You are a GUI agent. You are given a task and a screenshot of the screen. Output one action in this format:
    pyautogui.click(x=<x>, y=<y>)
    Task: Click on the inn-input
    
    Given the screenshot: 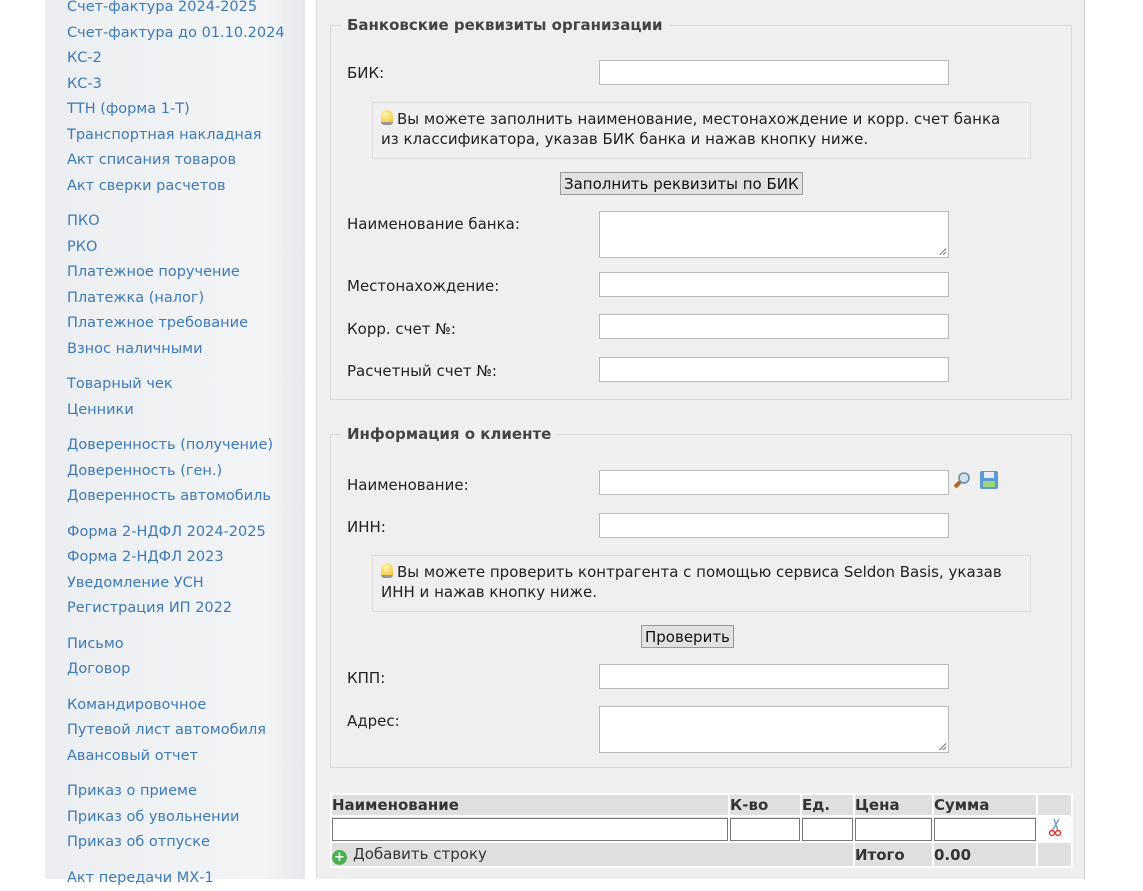 What is the action you would take?
    pyautogui.click(x=774, y=525)
    